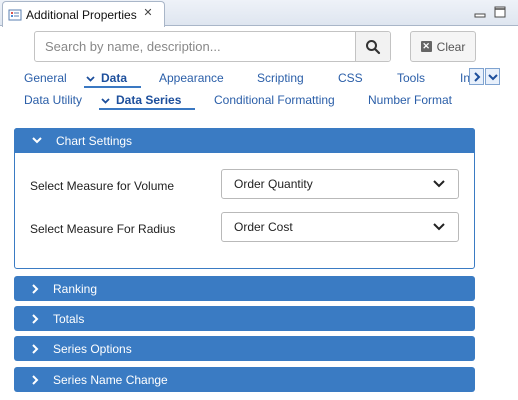 This screenshot has height=400, width=518. Describe the element at coordinates (244, 140) in the screenshot. I see `chart-settings-header: Chart Settings` at that location.